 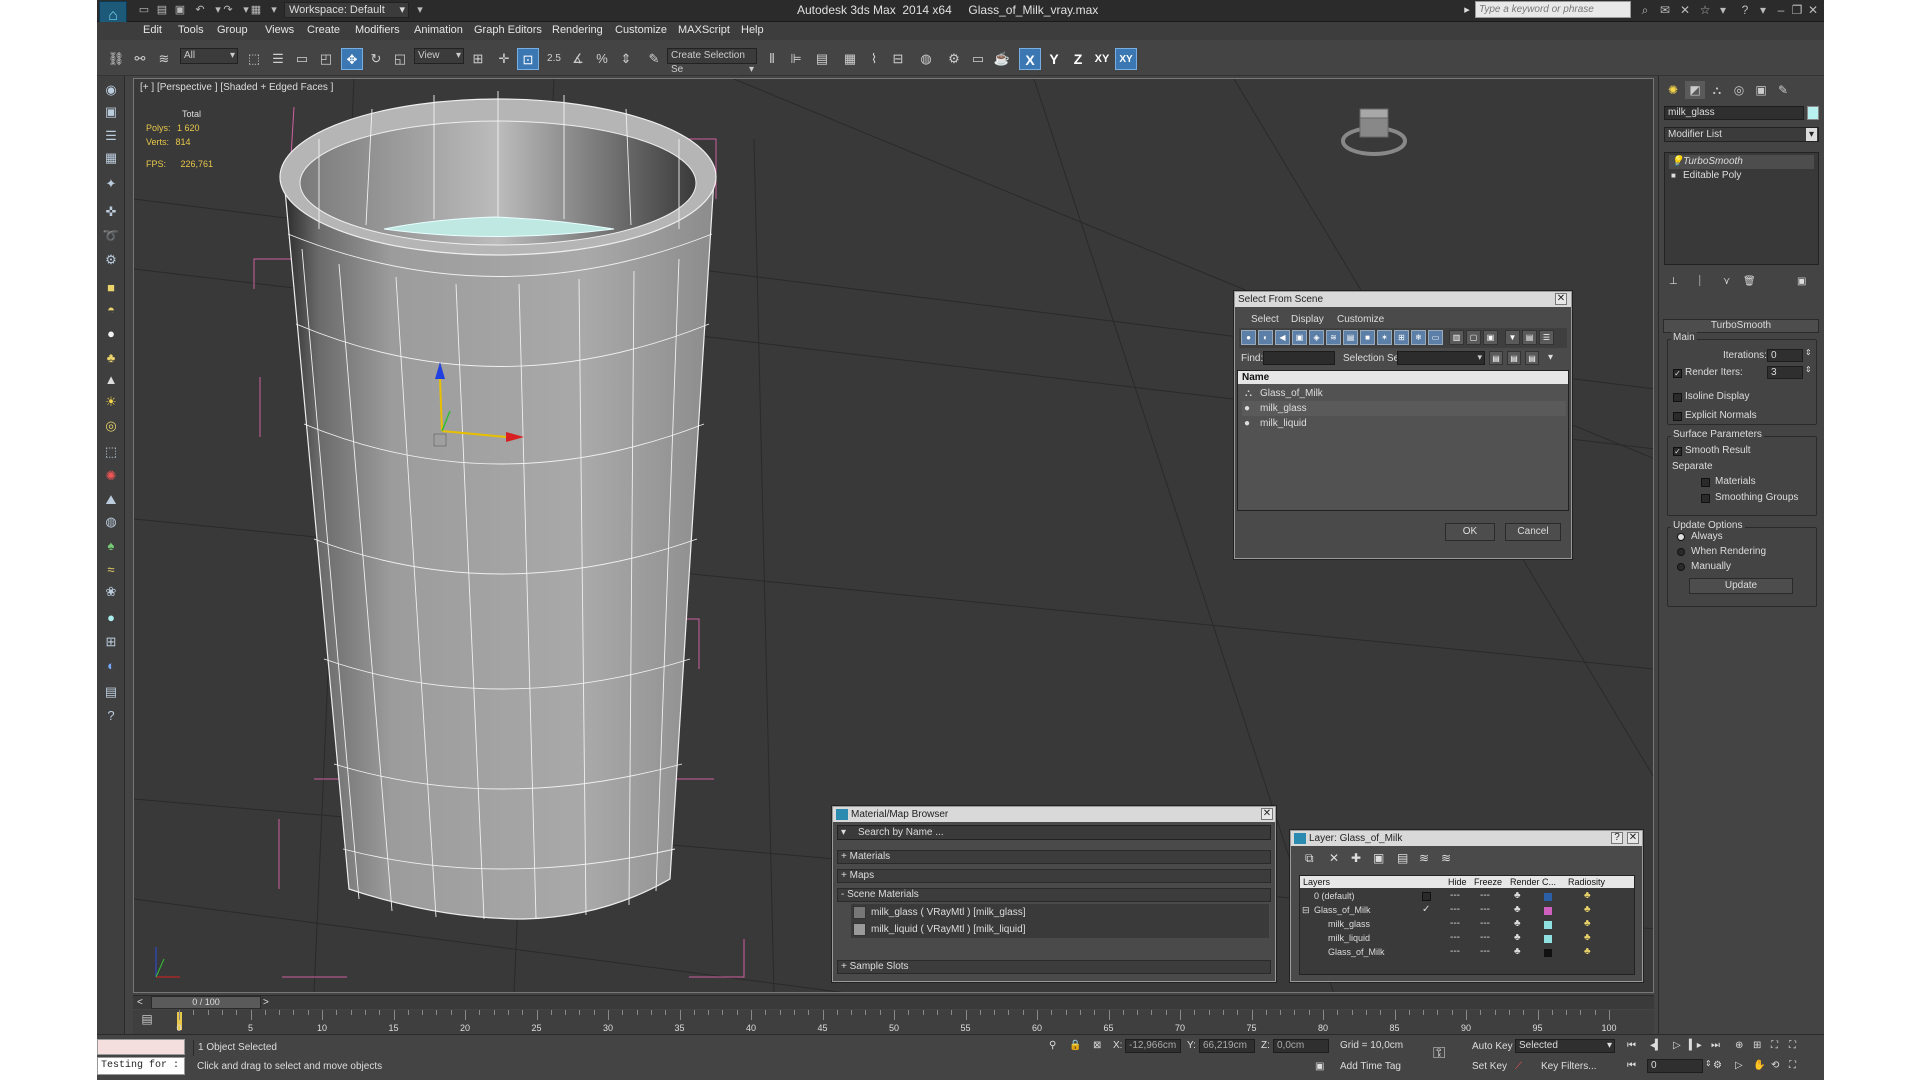 I want to click on pan-view-icon: ✋, so click(x=1759, y=1065).